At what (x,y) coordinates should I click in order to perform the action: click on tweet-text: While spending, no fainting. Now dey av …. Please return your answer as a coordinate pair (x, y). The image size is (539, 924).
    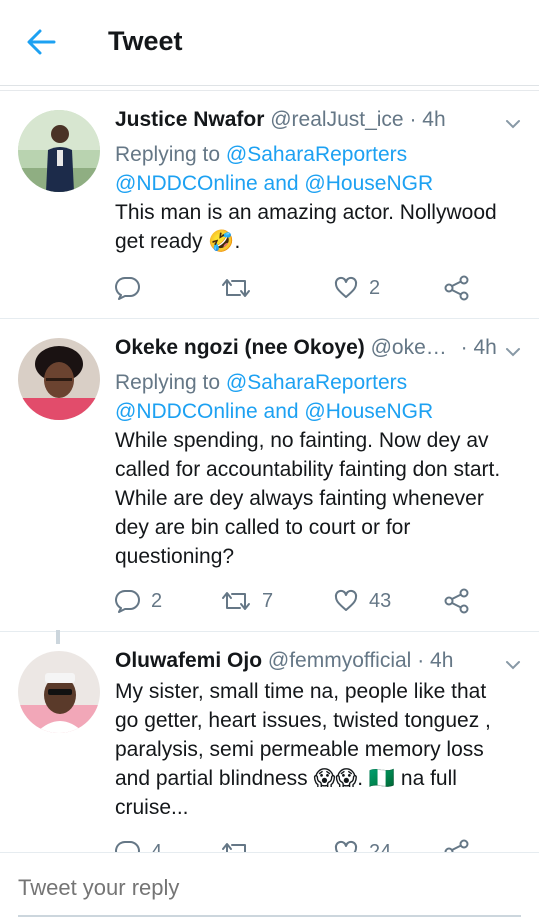
    Looking at the image, I should click on (318, 498).